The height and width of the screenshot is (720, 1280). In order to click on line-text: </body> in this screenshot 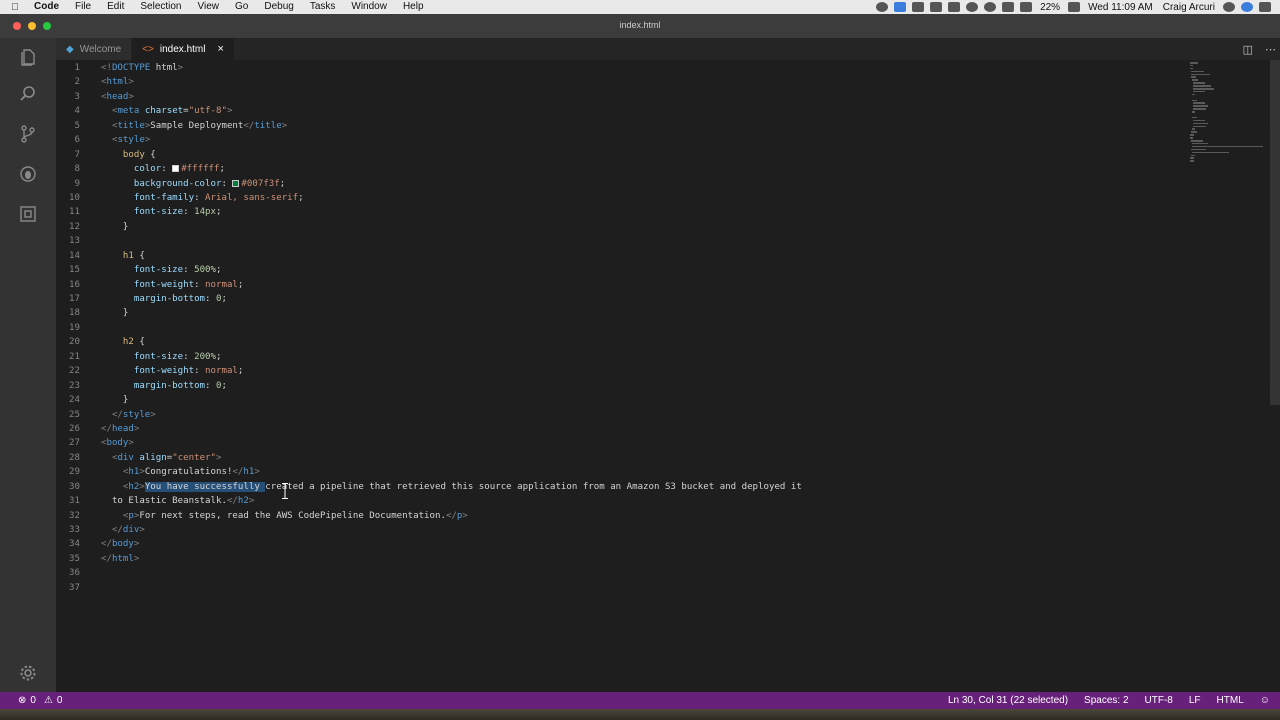, I will do `click(120, 544)`.